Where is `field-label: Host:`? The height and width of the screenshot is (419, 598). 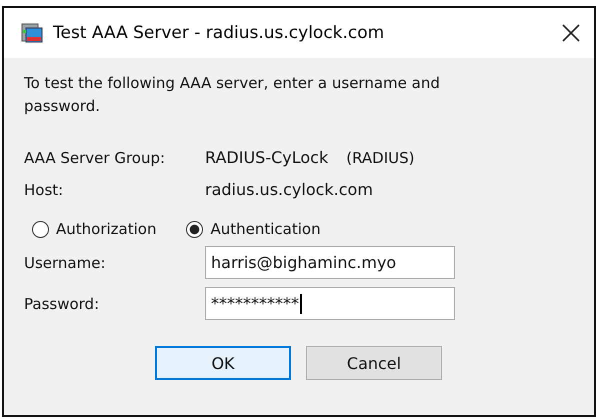
field-label: Host: is located at coordinates (44, 189).